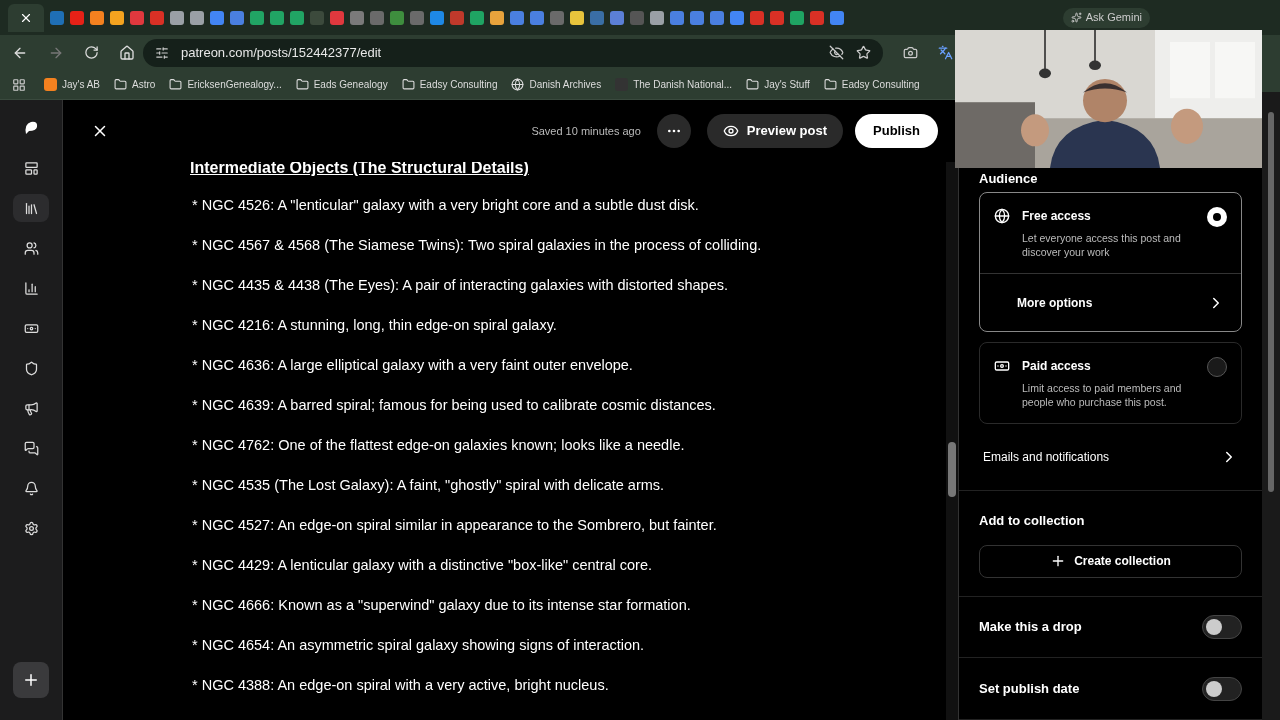 This screenshot has height=720, width=1280. What do you see at coordinates (72, 84) in the screenshot?
I see `bookmark-item: Jay's AB` at bounding box center [72, 84].